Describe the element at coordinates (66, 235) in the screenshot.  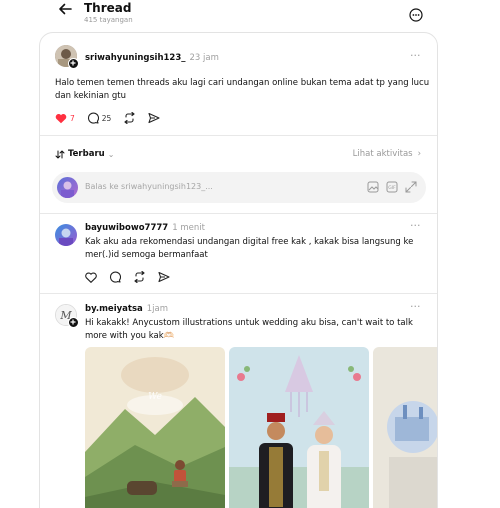
I see `reply-avatar` at that location.